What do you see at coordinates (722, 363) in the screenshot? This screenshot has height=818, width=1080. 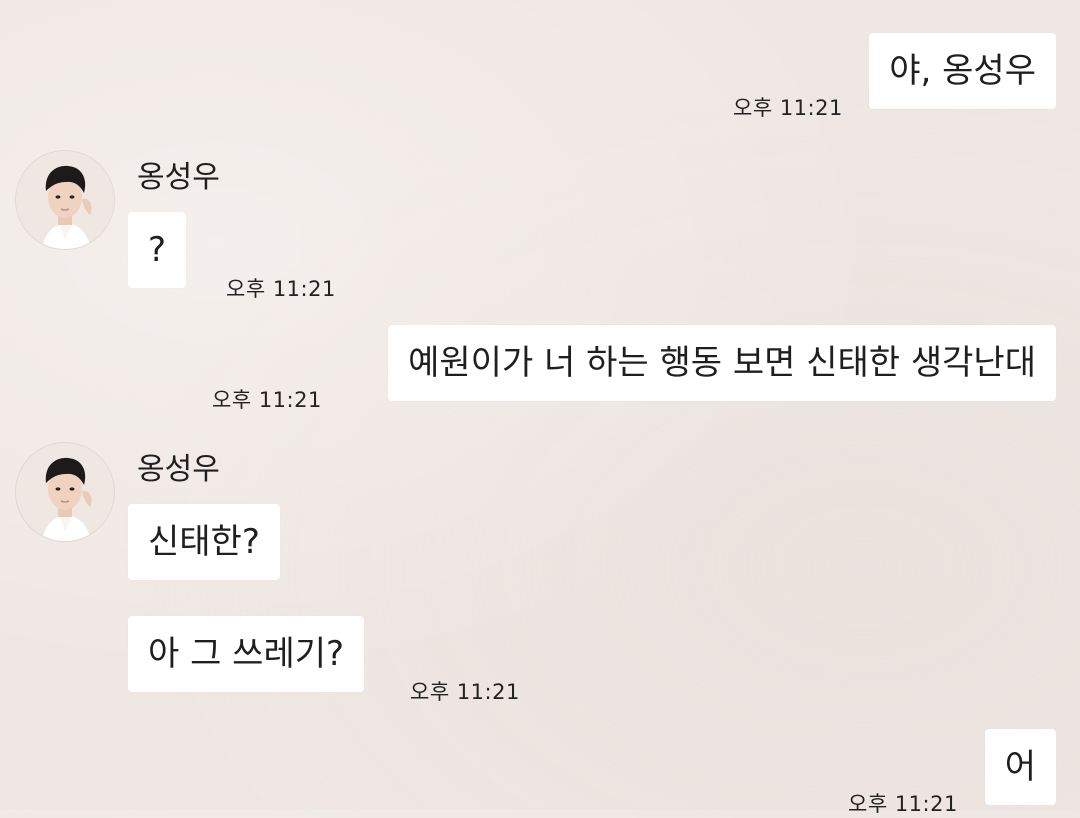 I see `message-bubble-outgoing: 예원이가 너 하는 행동 보면 신태한 생각난대` at bounding box center [722, 363].